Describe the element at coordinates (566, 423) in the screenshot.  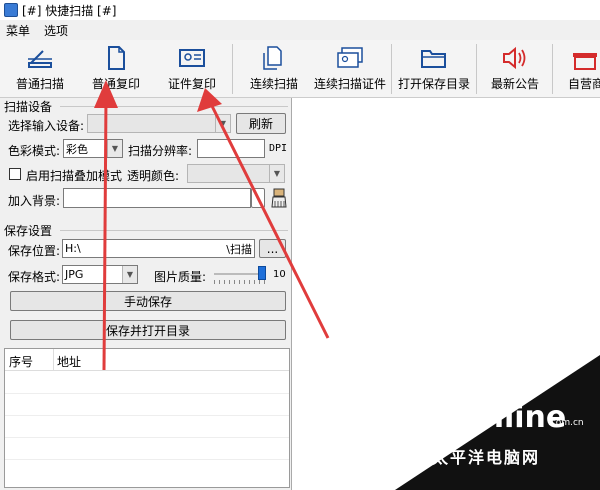
I see `watermark-domain: .com.cn` at that location.